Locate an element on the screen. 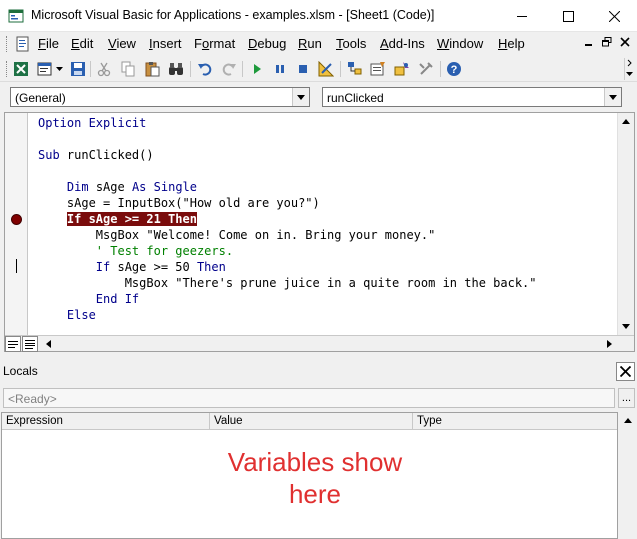  menubar-grip is located at coordinates (7, 44).